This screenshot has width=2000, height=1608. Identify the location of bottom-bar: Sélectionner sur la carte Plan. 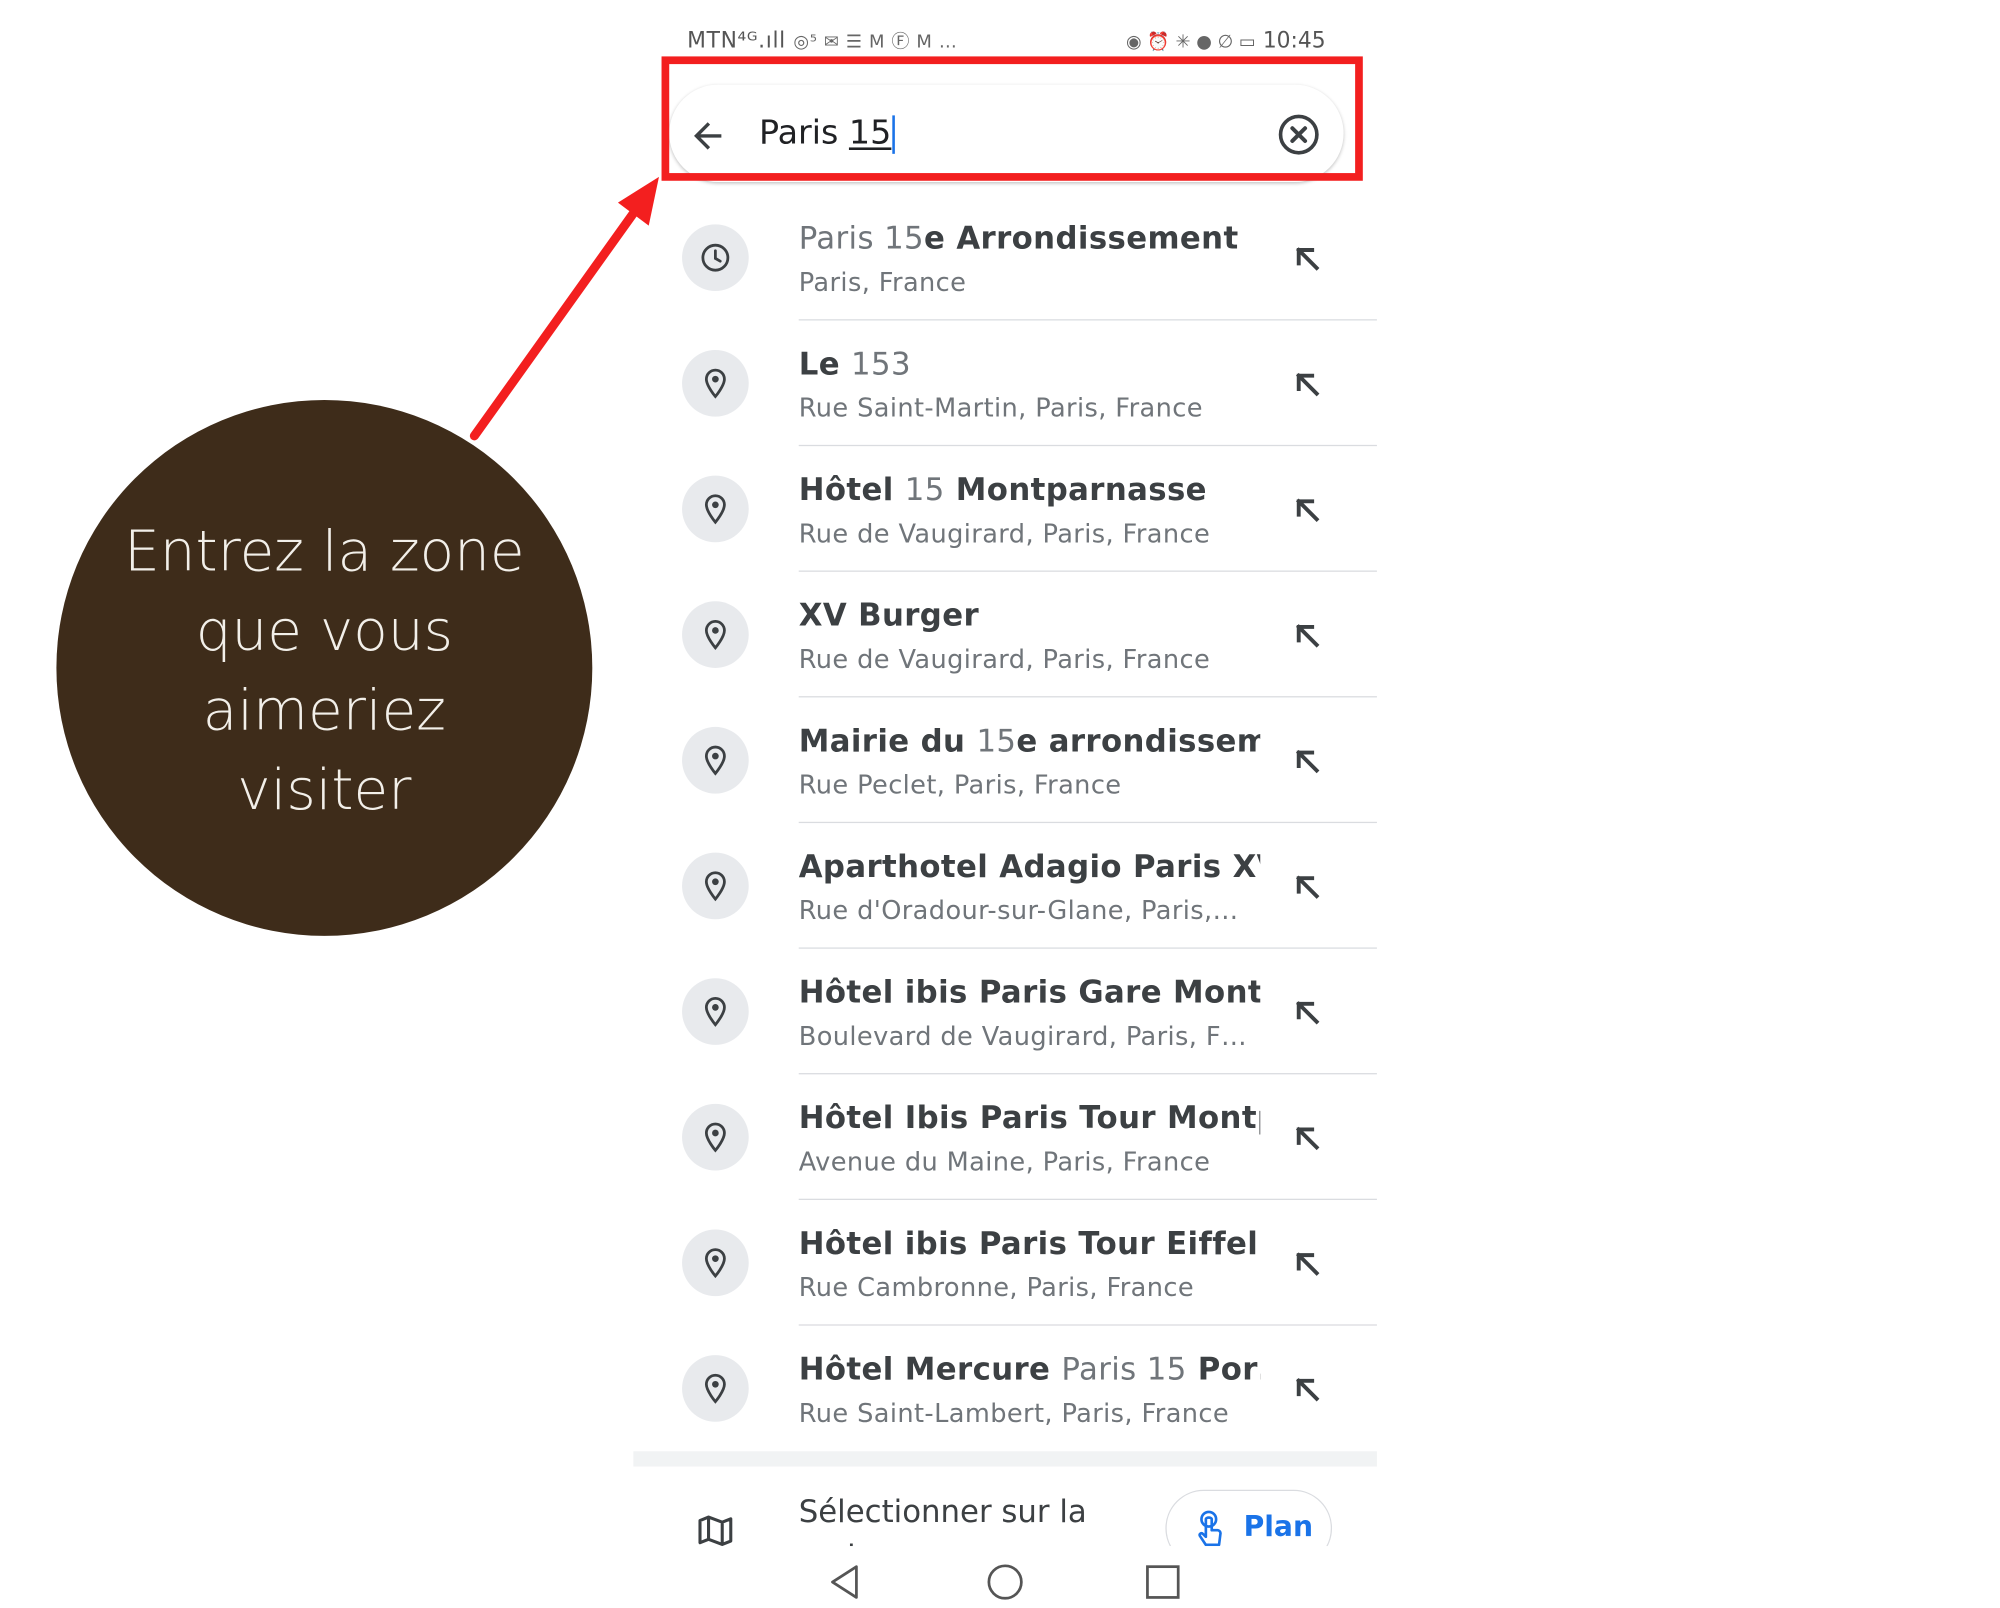
(1005, 1506).